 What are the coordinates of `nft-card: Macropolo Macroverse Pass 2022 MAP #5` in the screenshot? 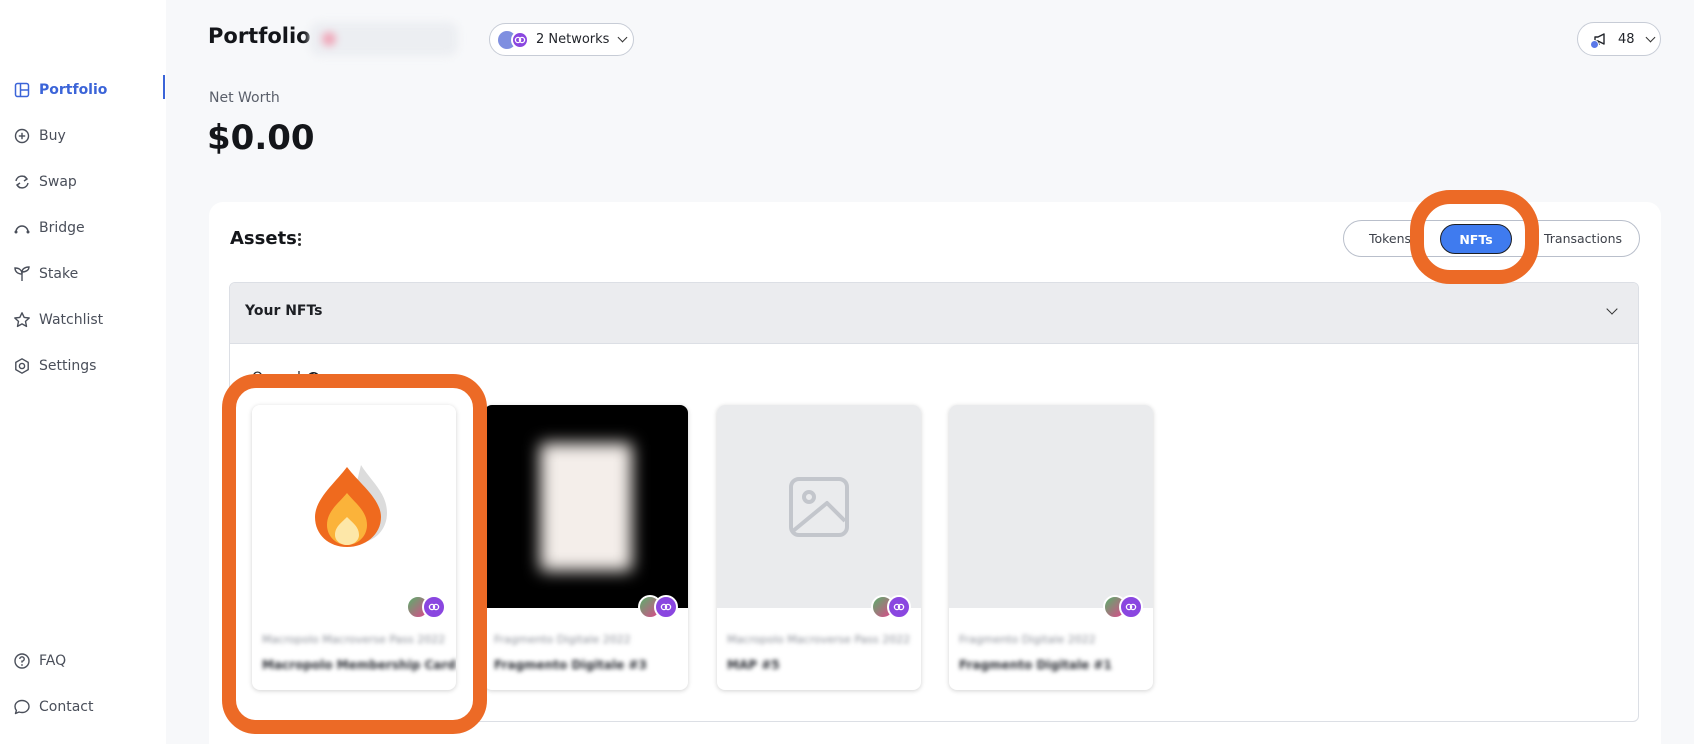 It's located at (819, 547).